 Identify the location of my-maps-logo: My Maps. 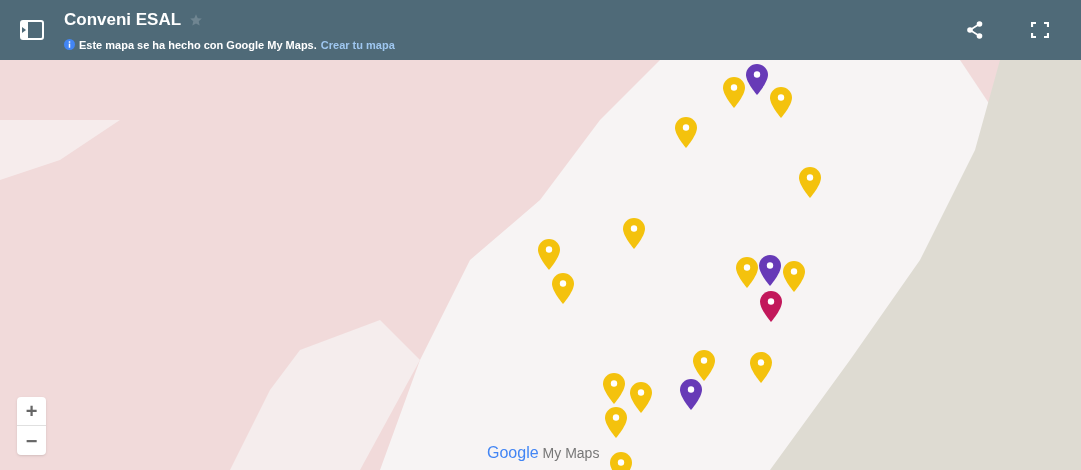
(571, 453).